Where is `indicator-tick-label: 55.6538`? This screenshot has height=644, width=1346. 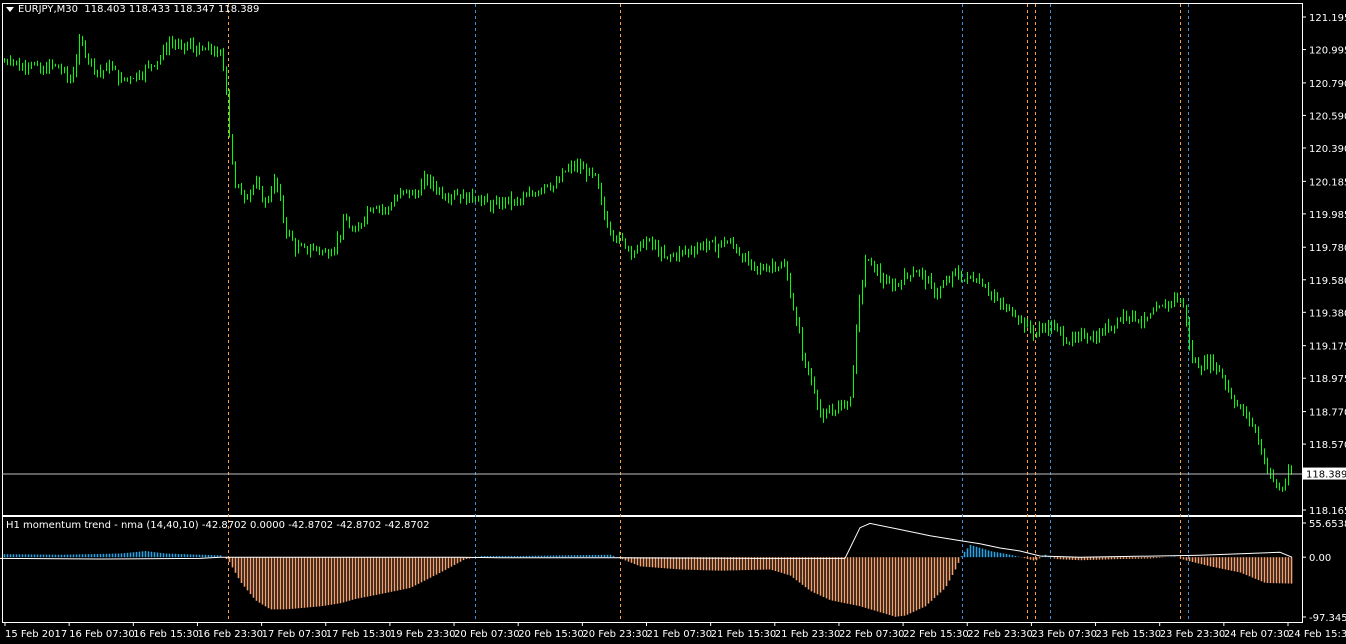
indicator-tick-label: 55.6538 is located at coordinates (1327, 524).